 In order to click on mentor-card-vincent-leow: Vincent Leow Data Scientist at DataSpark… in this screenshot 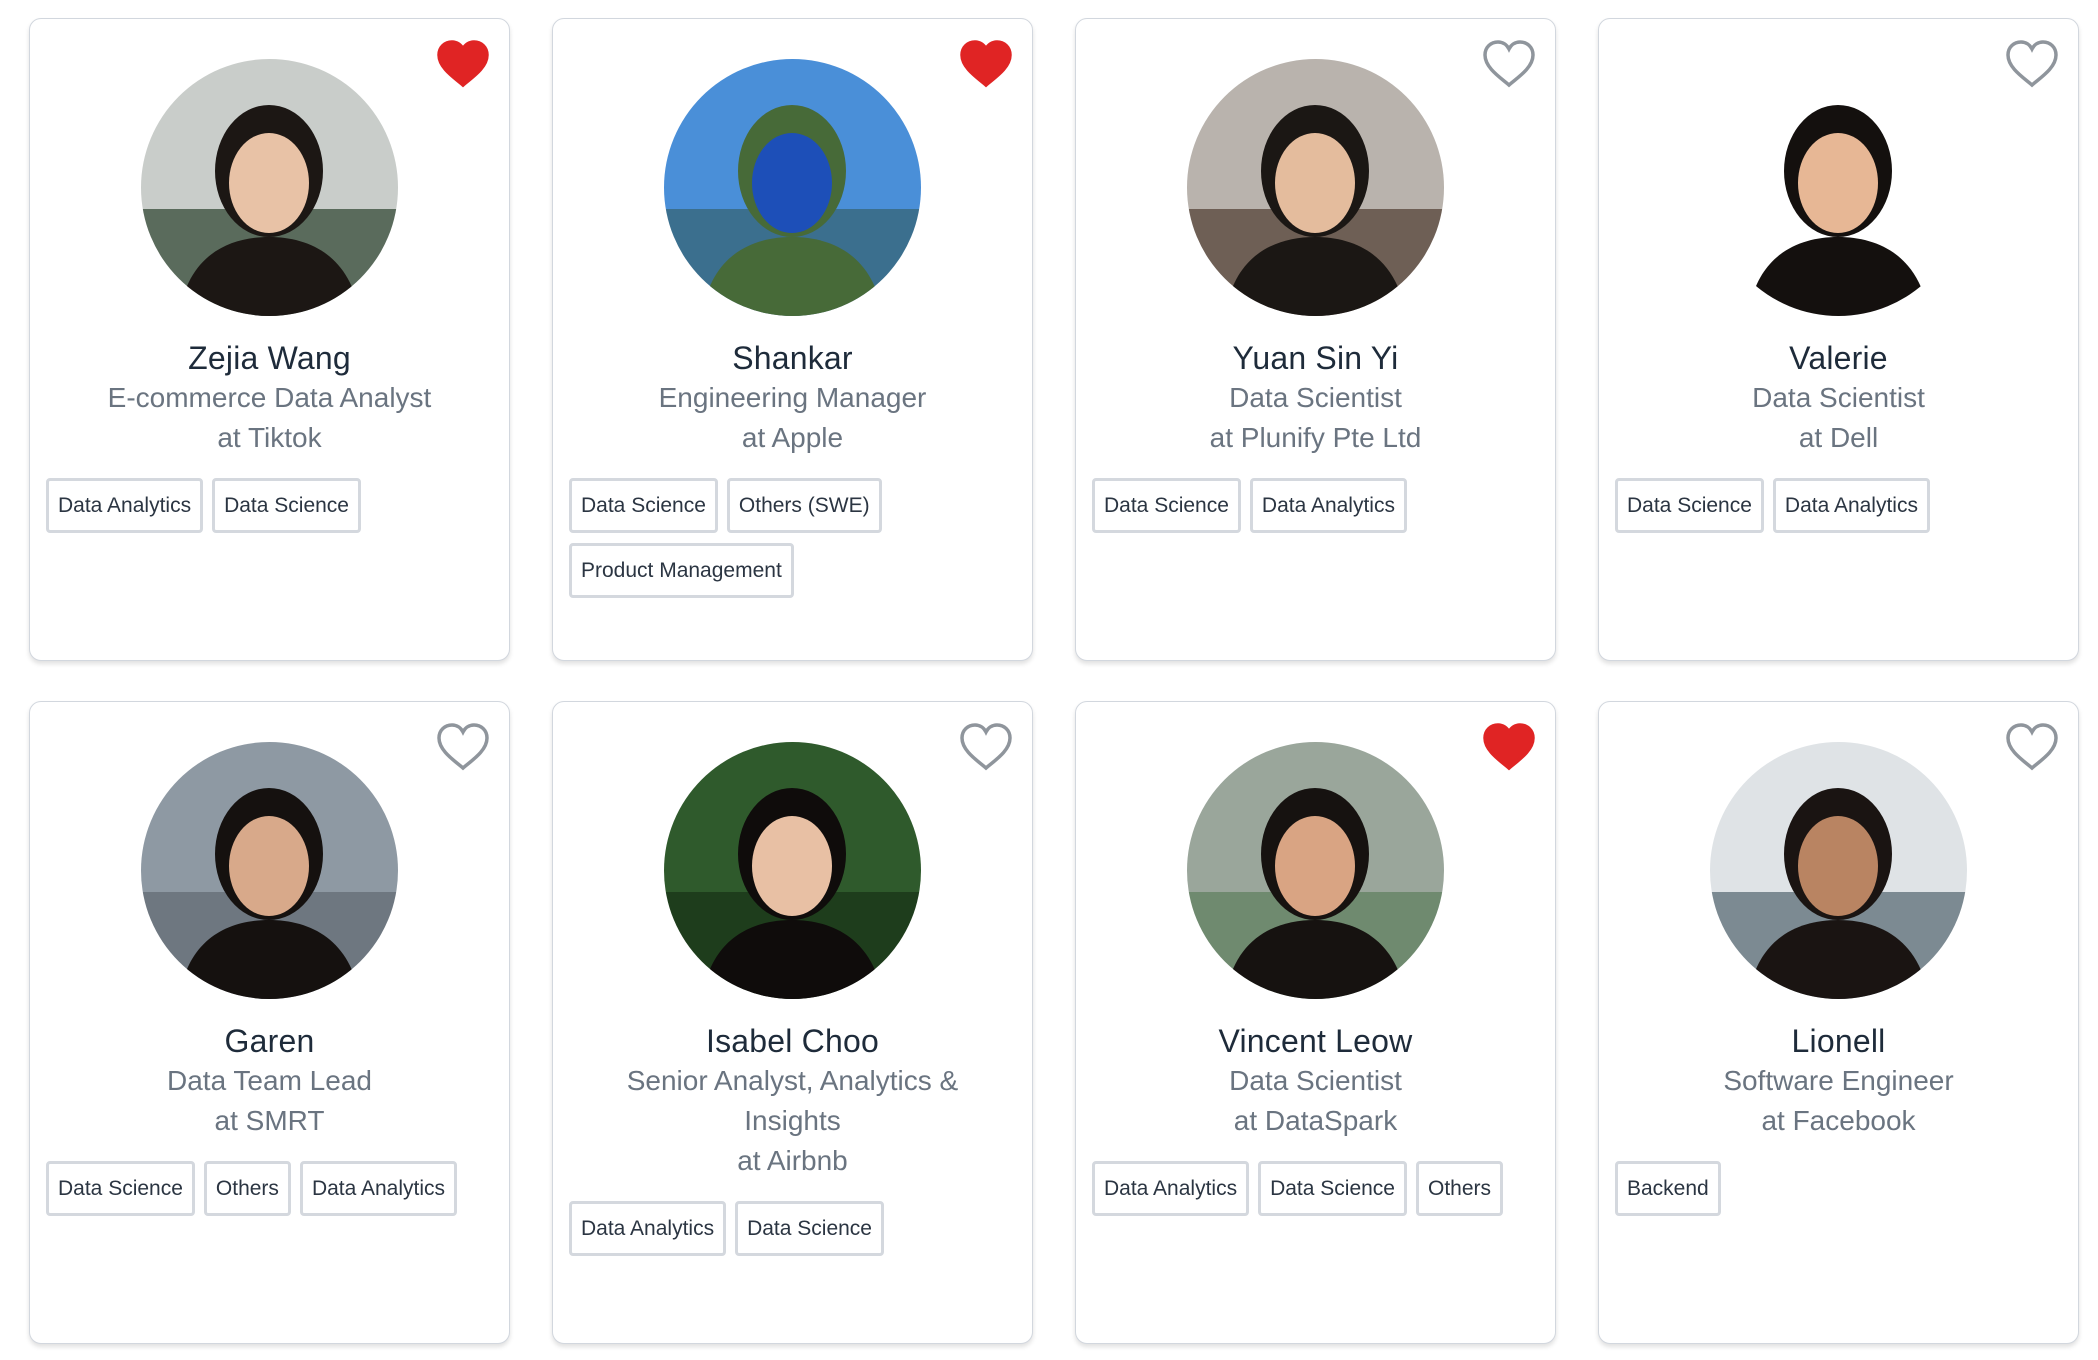, I will do `click(1315, 1022)`.